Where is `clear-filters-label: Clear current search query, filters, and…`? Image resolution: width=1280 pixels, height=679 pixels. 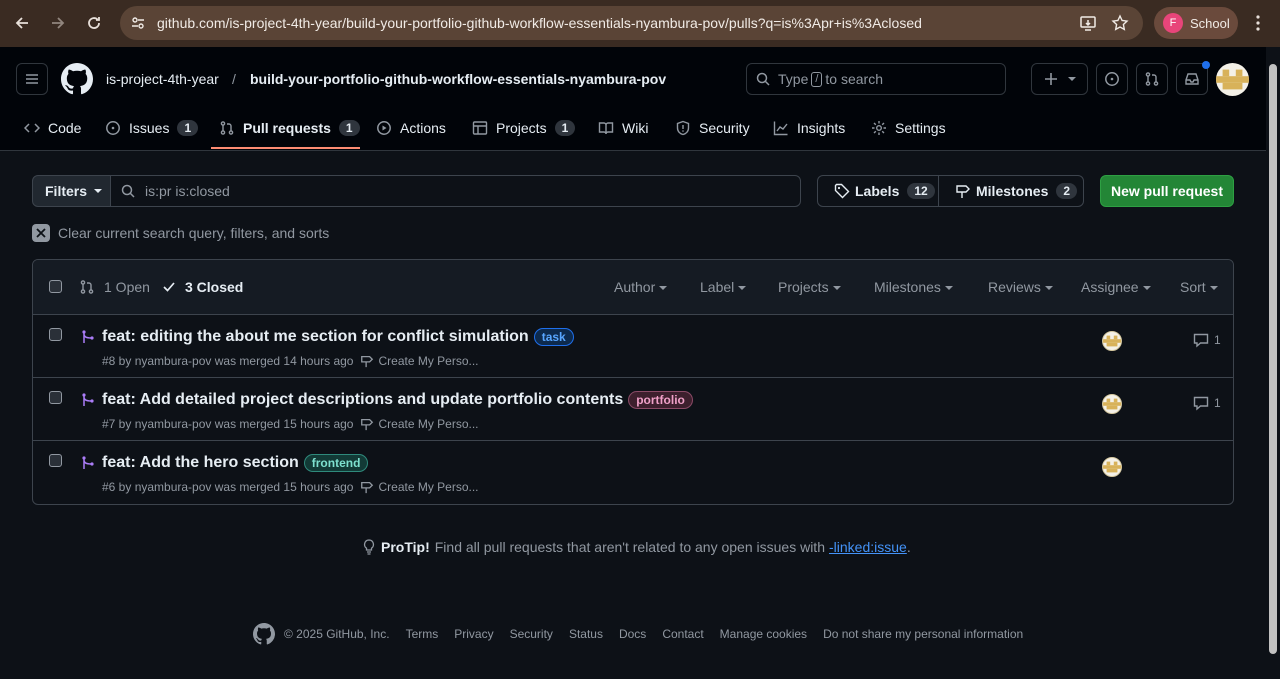
clear-filters-label: Clear current search query, filters, and… is located at coordinates (194, 233).